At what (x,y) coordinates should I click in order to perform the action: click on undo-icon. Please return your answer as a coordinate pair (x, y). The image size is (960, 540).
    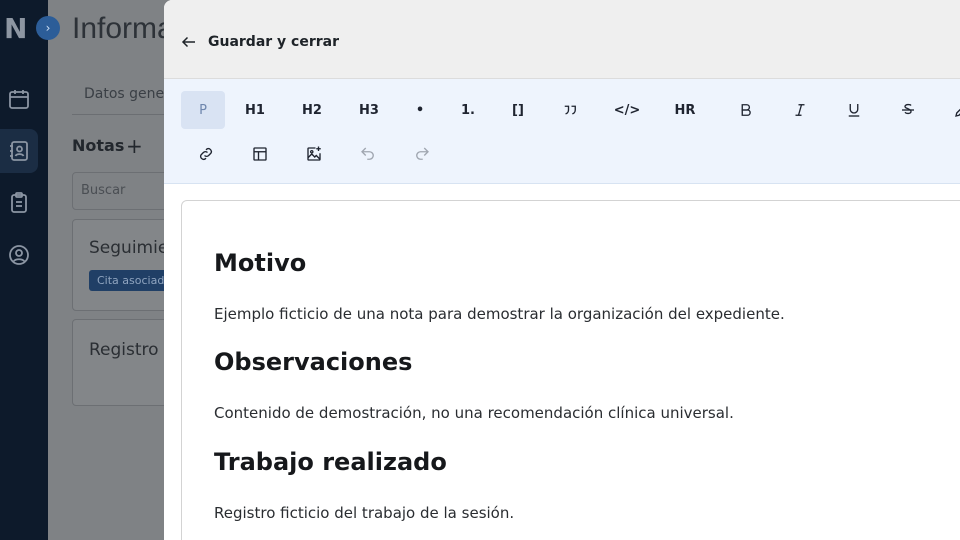
    Looking at the image, I should click on (367, 153).